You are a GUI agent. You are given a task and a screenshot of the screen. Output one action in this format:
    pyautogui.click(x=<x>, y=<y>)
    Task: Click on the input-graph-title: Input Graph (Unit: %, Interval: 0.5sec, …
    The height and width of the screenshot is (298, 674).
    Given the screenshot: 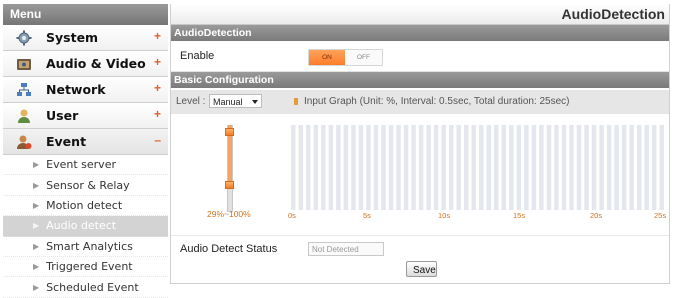 What is the action you would take?
    pyautogui.click(x=432, y=101)
    